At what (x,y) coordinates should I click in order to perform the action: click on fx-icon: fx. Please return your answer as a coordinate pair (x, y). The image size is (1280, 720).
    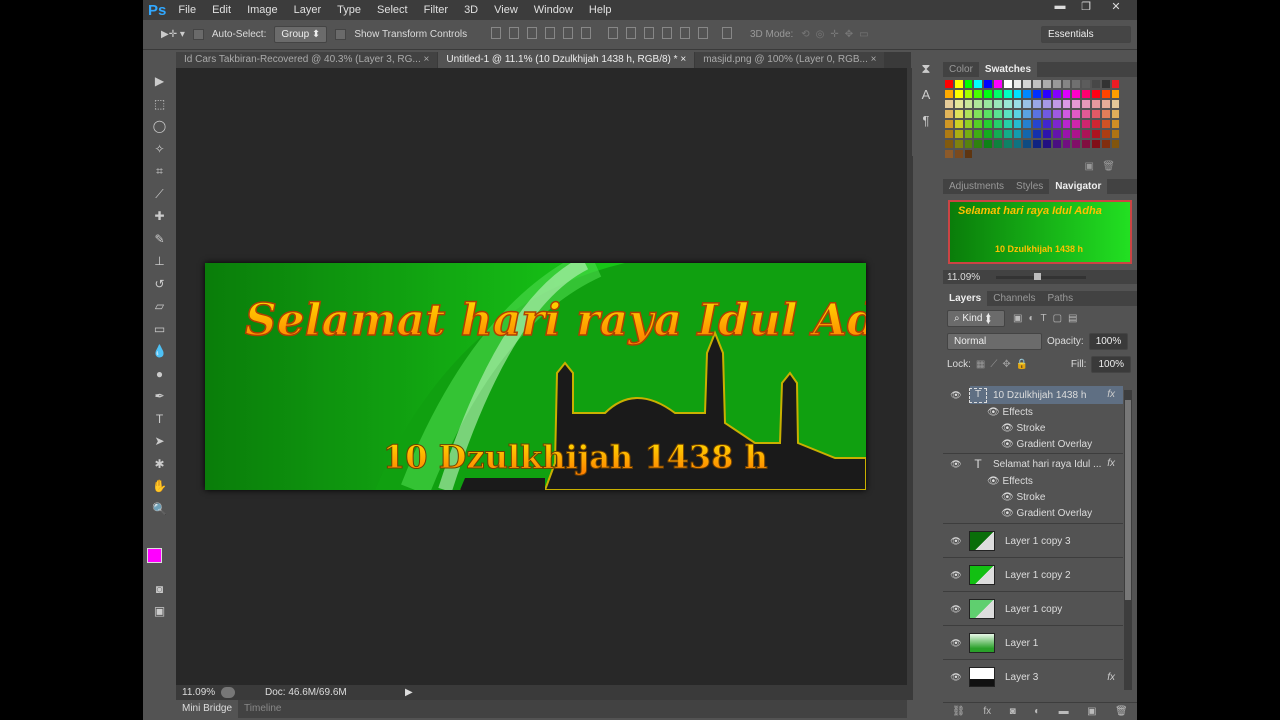
    Looking at the image, I should click on (1111, 394).